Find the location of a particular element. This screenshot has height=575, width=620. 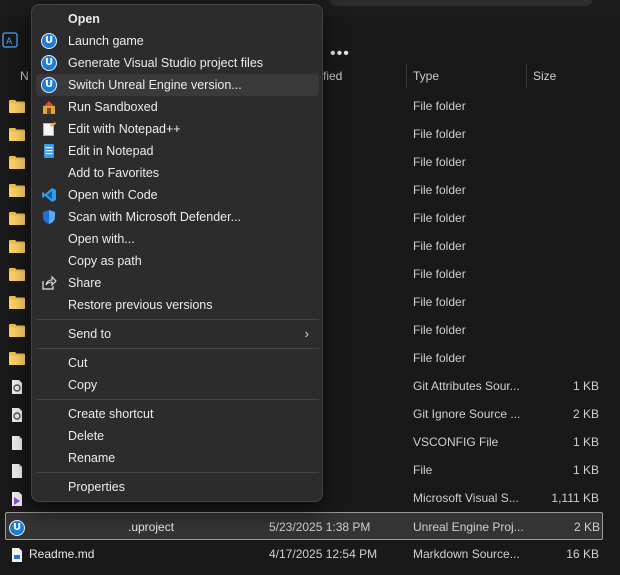

file-type: File is located at coordinates (423, 470).